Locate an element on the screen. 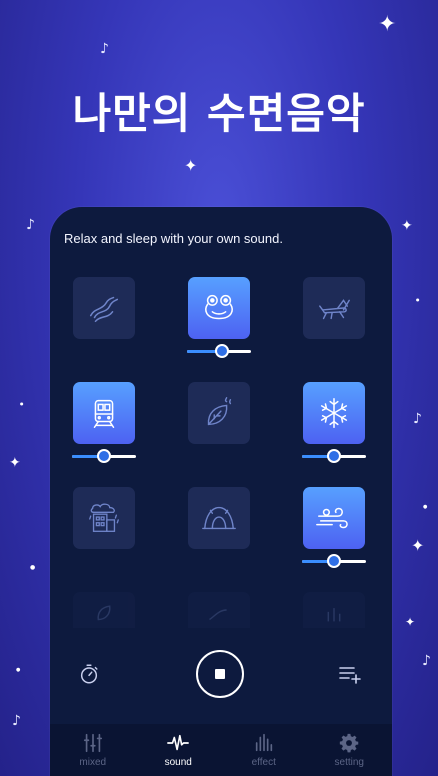 The height and width of the screenshot is (776, 438). stopwatch-icon is located at coordinates (89, 674).